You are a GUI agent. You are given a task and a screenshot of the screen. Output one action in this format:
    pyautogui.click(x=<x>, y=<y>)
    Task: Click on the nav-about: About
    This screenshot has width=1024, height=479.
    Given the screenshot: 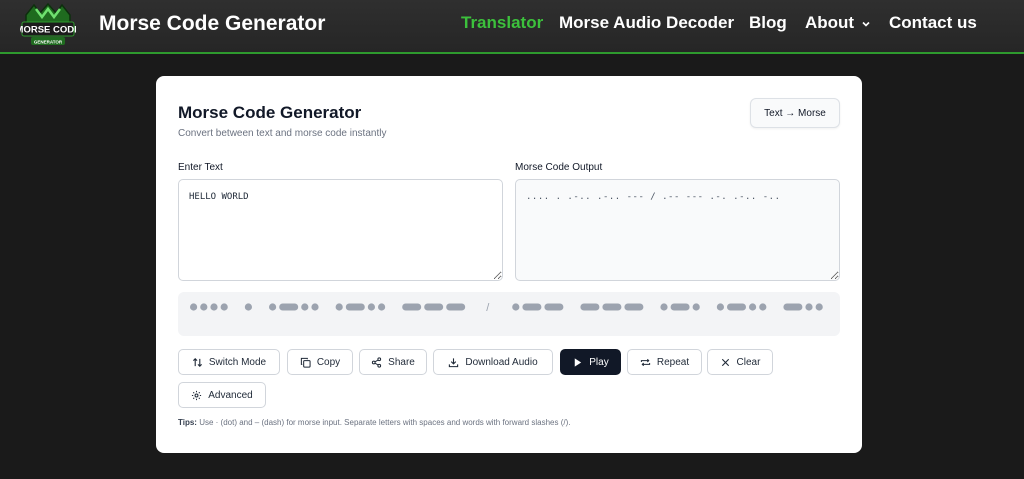 What is the action you would take?
    pyautogui.click(x=838, y=23)
    